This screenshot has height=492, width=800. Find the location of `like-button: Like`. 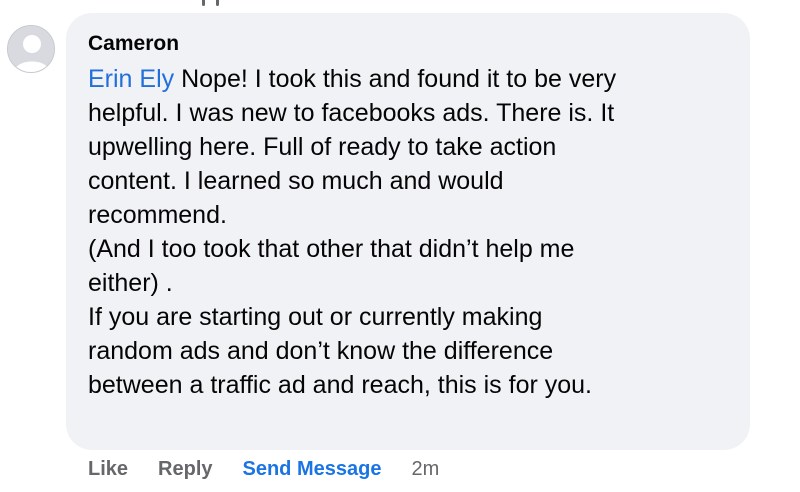

like-button: Like is located at coordinates (108, 469).